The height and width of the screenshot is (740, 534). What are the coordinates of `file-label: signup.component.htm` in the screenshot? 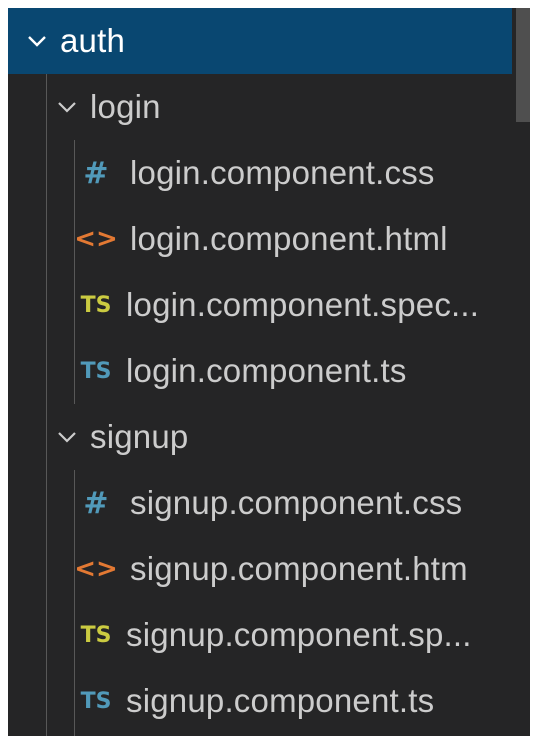 It's located at (299, 568).